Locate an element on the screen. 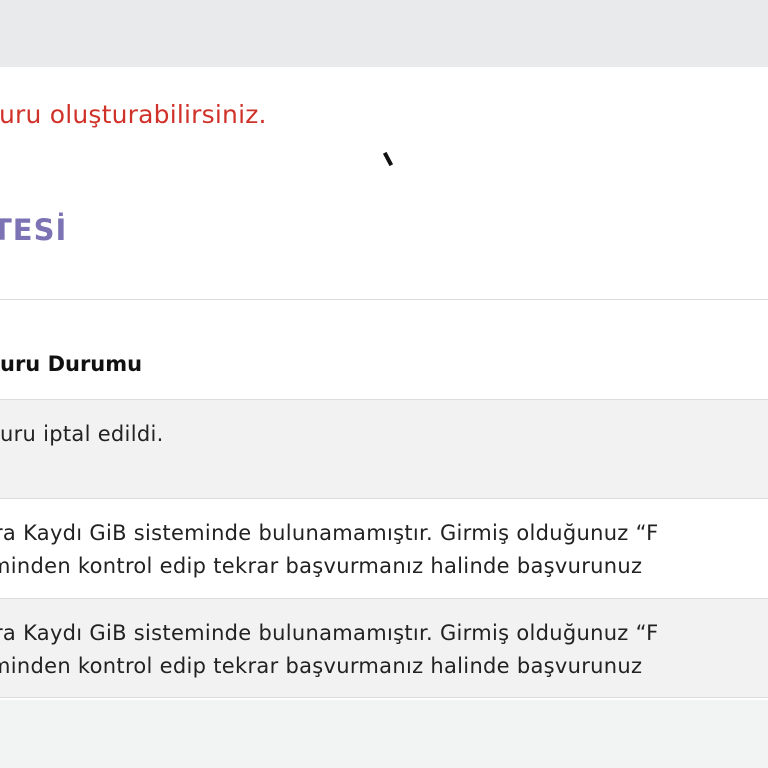 The image size is (768, 768). section-title: TESİ is located at coordinates (34, 230).